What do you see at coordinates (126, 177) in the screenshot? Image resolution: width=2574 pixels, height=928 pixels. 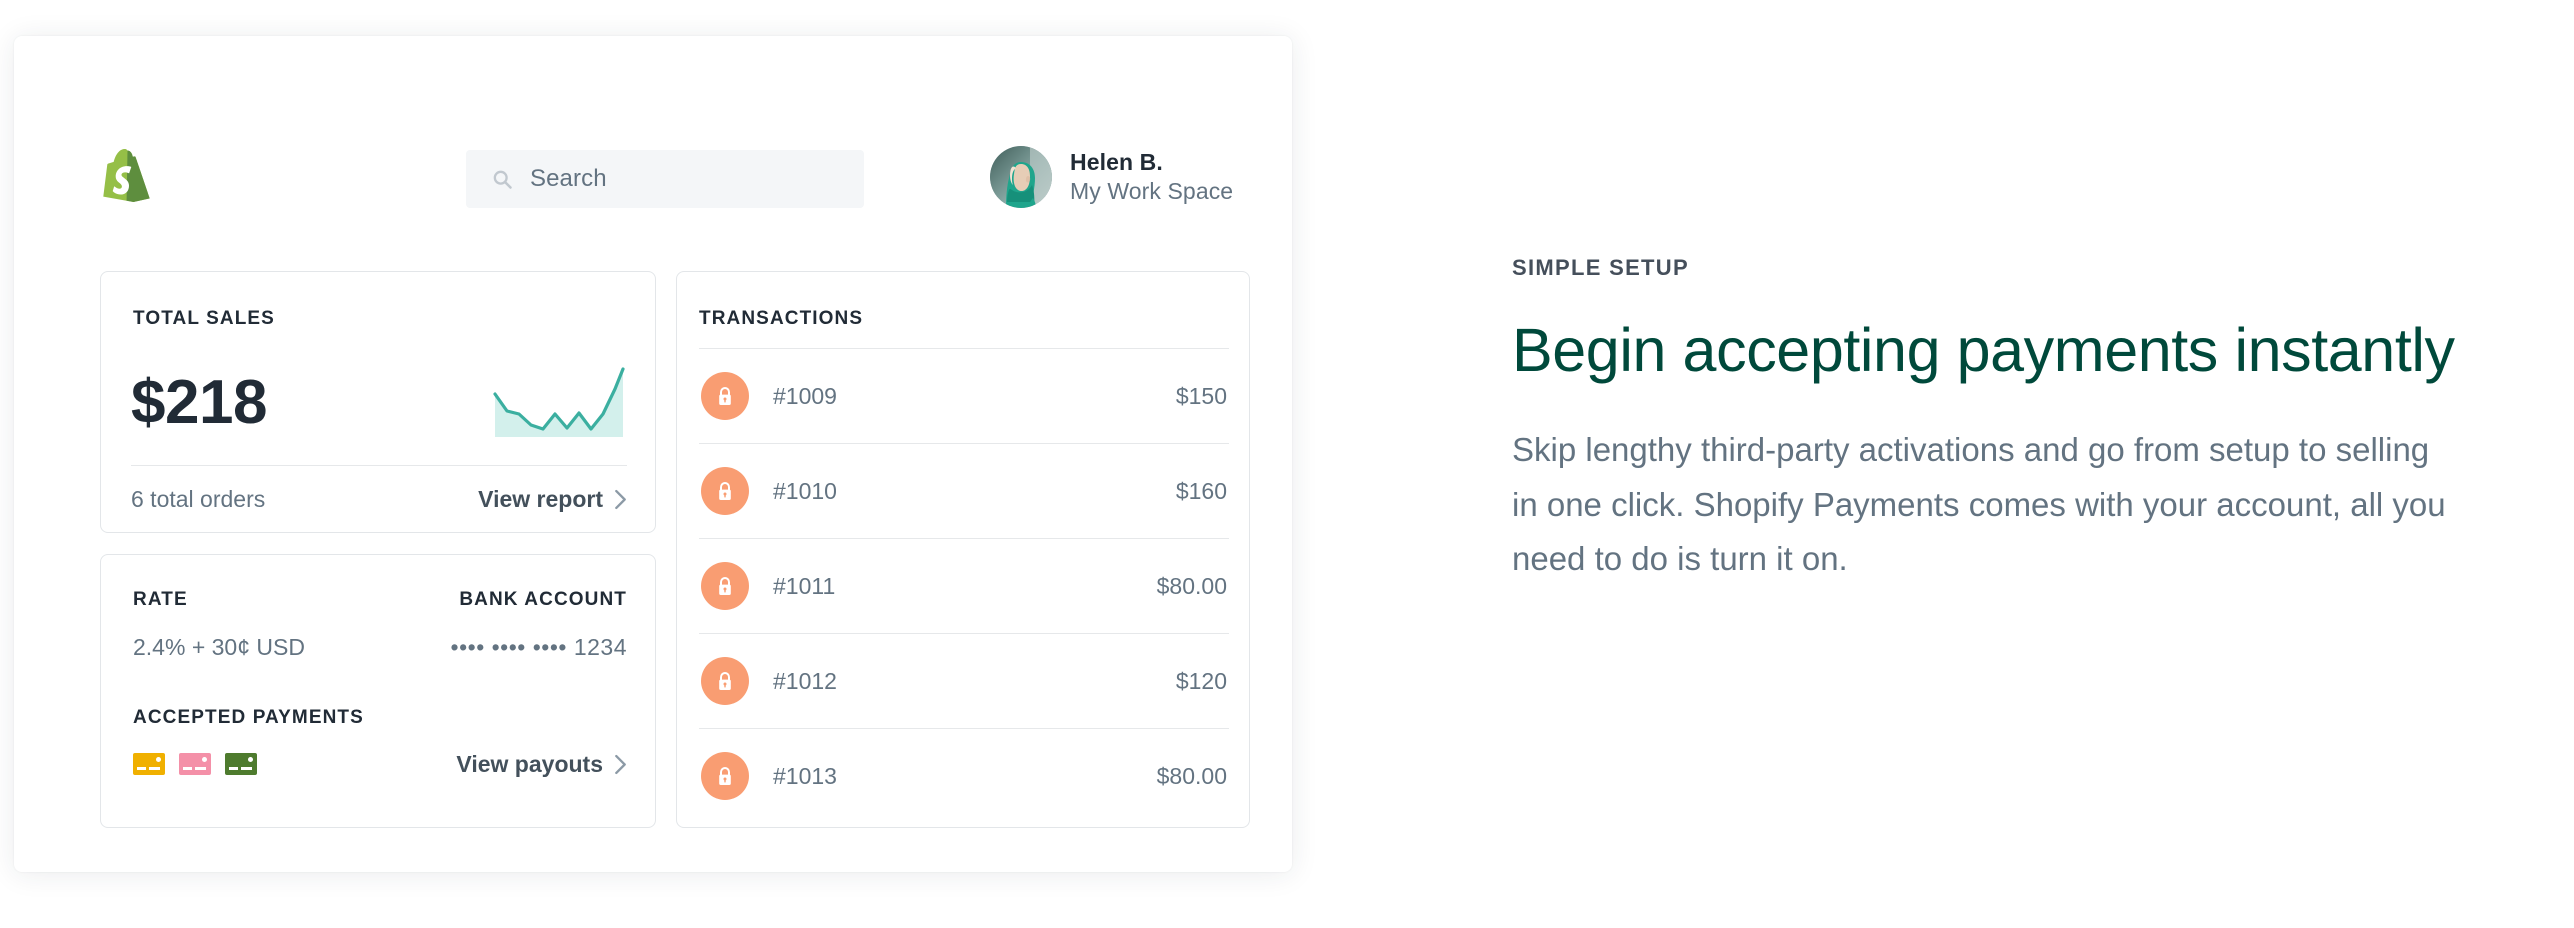 I see `shopify-bag-logo` at bounding box center [126, 177].